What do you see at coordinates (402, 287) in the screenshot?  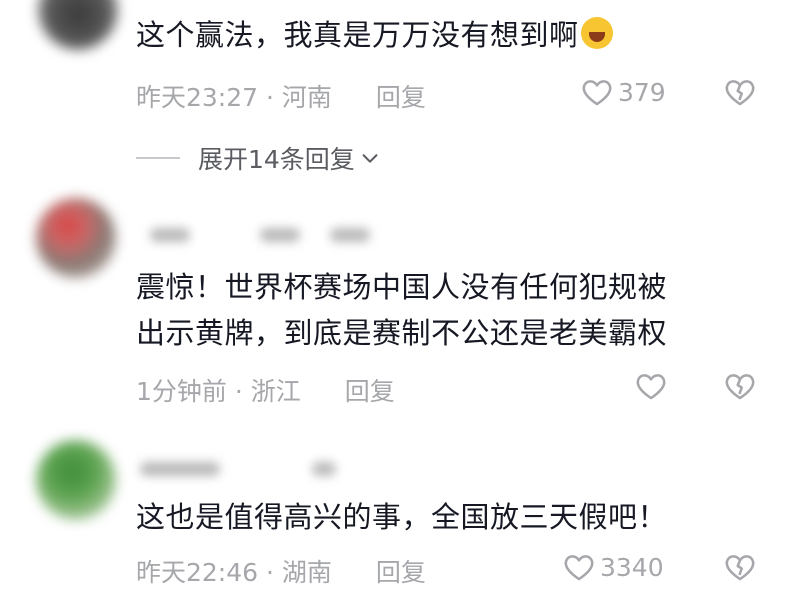 I see `comment-text-line: 震惊！世界杯赛场中国人没有任何犯规被` at bounding box center [402, 287].